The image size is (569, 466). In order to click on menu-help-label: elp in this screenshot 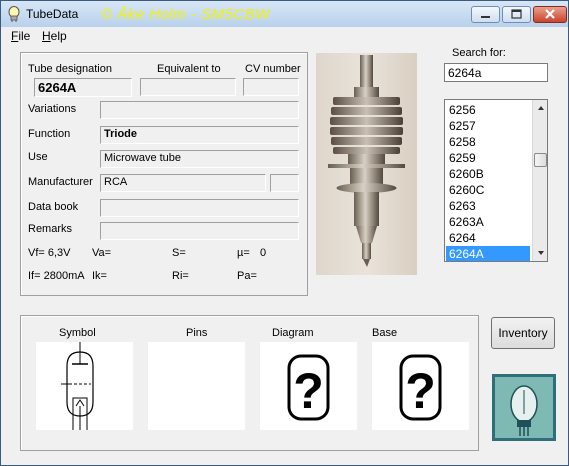, I will do `click(58, 36)`.